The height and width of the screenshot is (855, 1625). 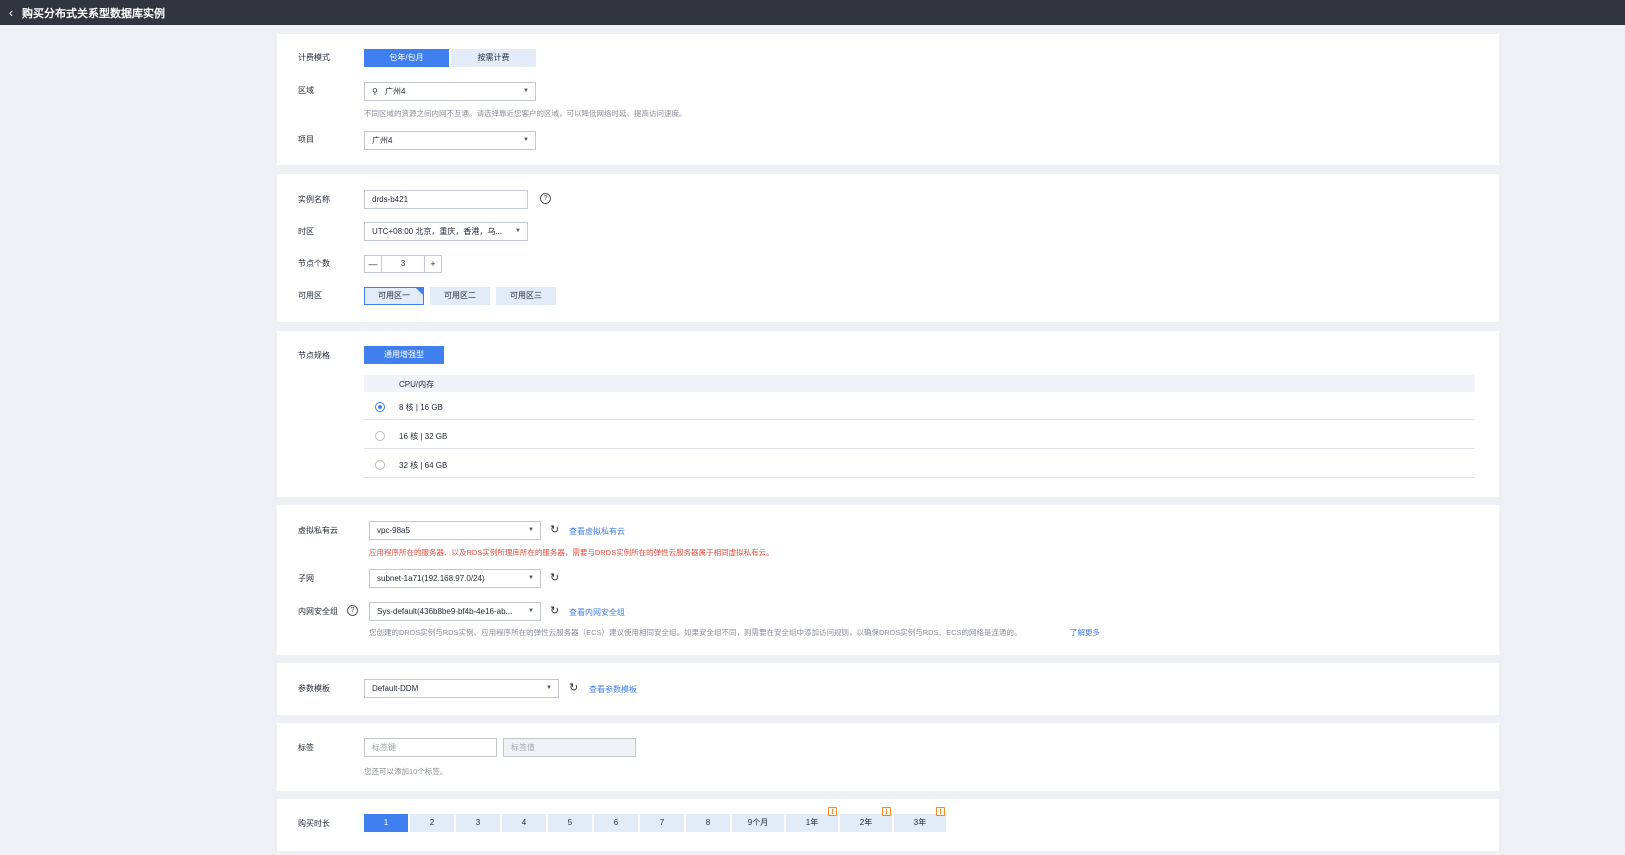 I want to click on plus-button: +, so click(x=432, y=264).